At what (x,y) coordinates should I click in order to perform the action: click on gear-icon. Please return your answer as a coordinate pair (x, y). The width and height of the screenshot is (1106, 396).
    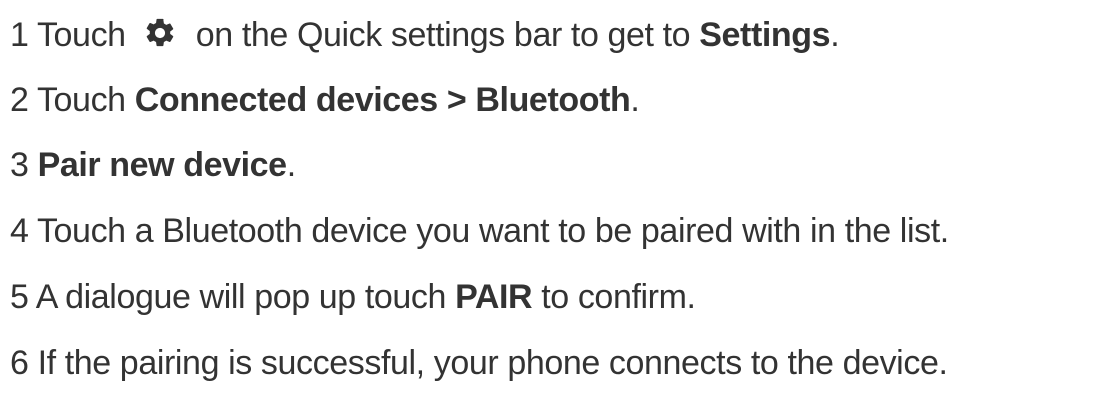
    Looking at the image, I should click on (160, 33).